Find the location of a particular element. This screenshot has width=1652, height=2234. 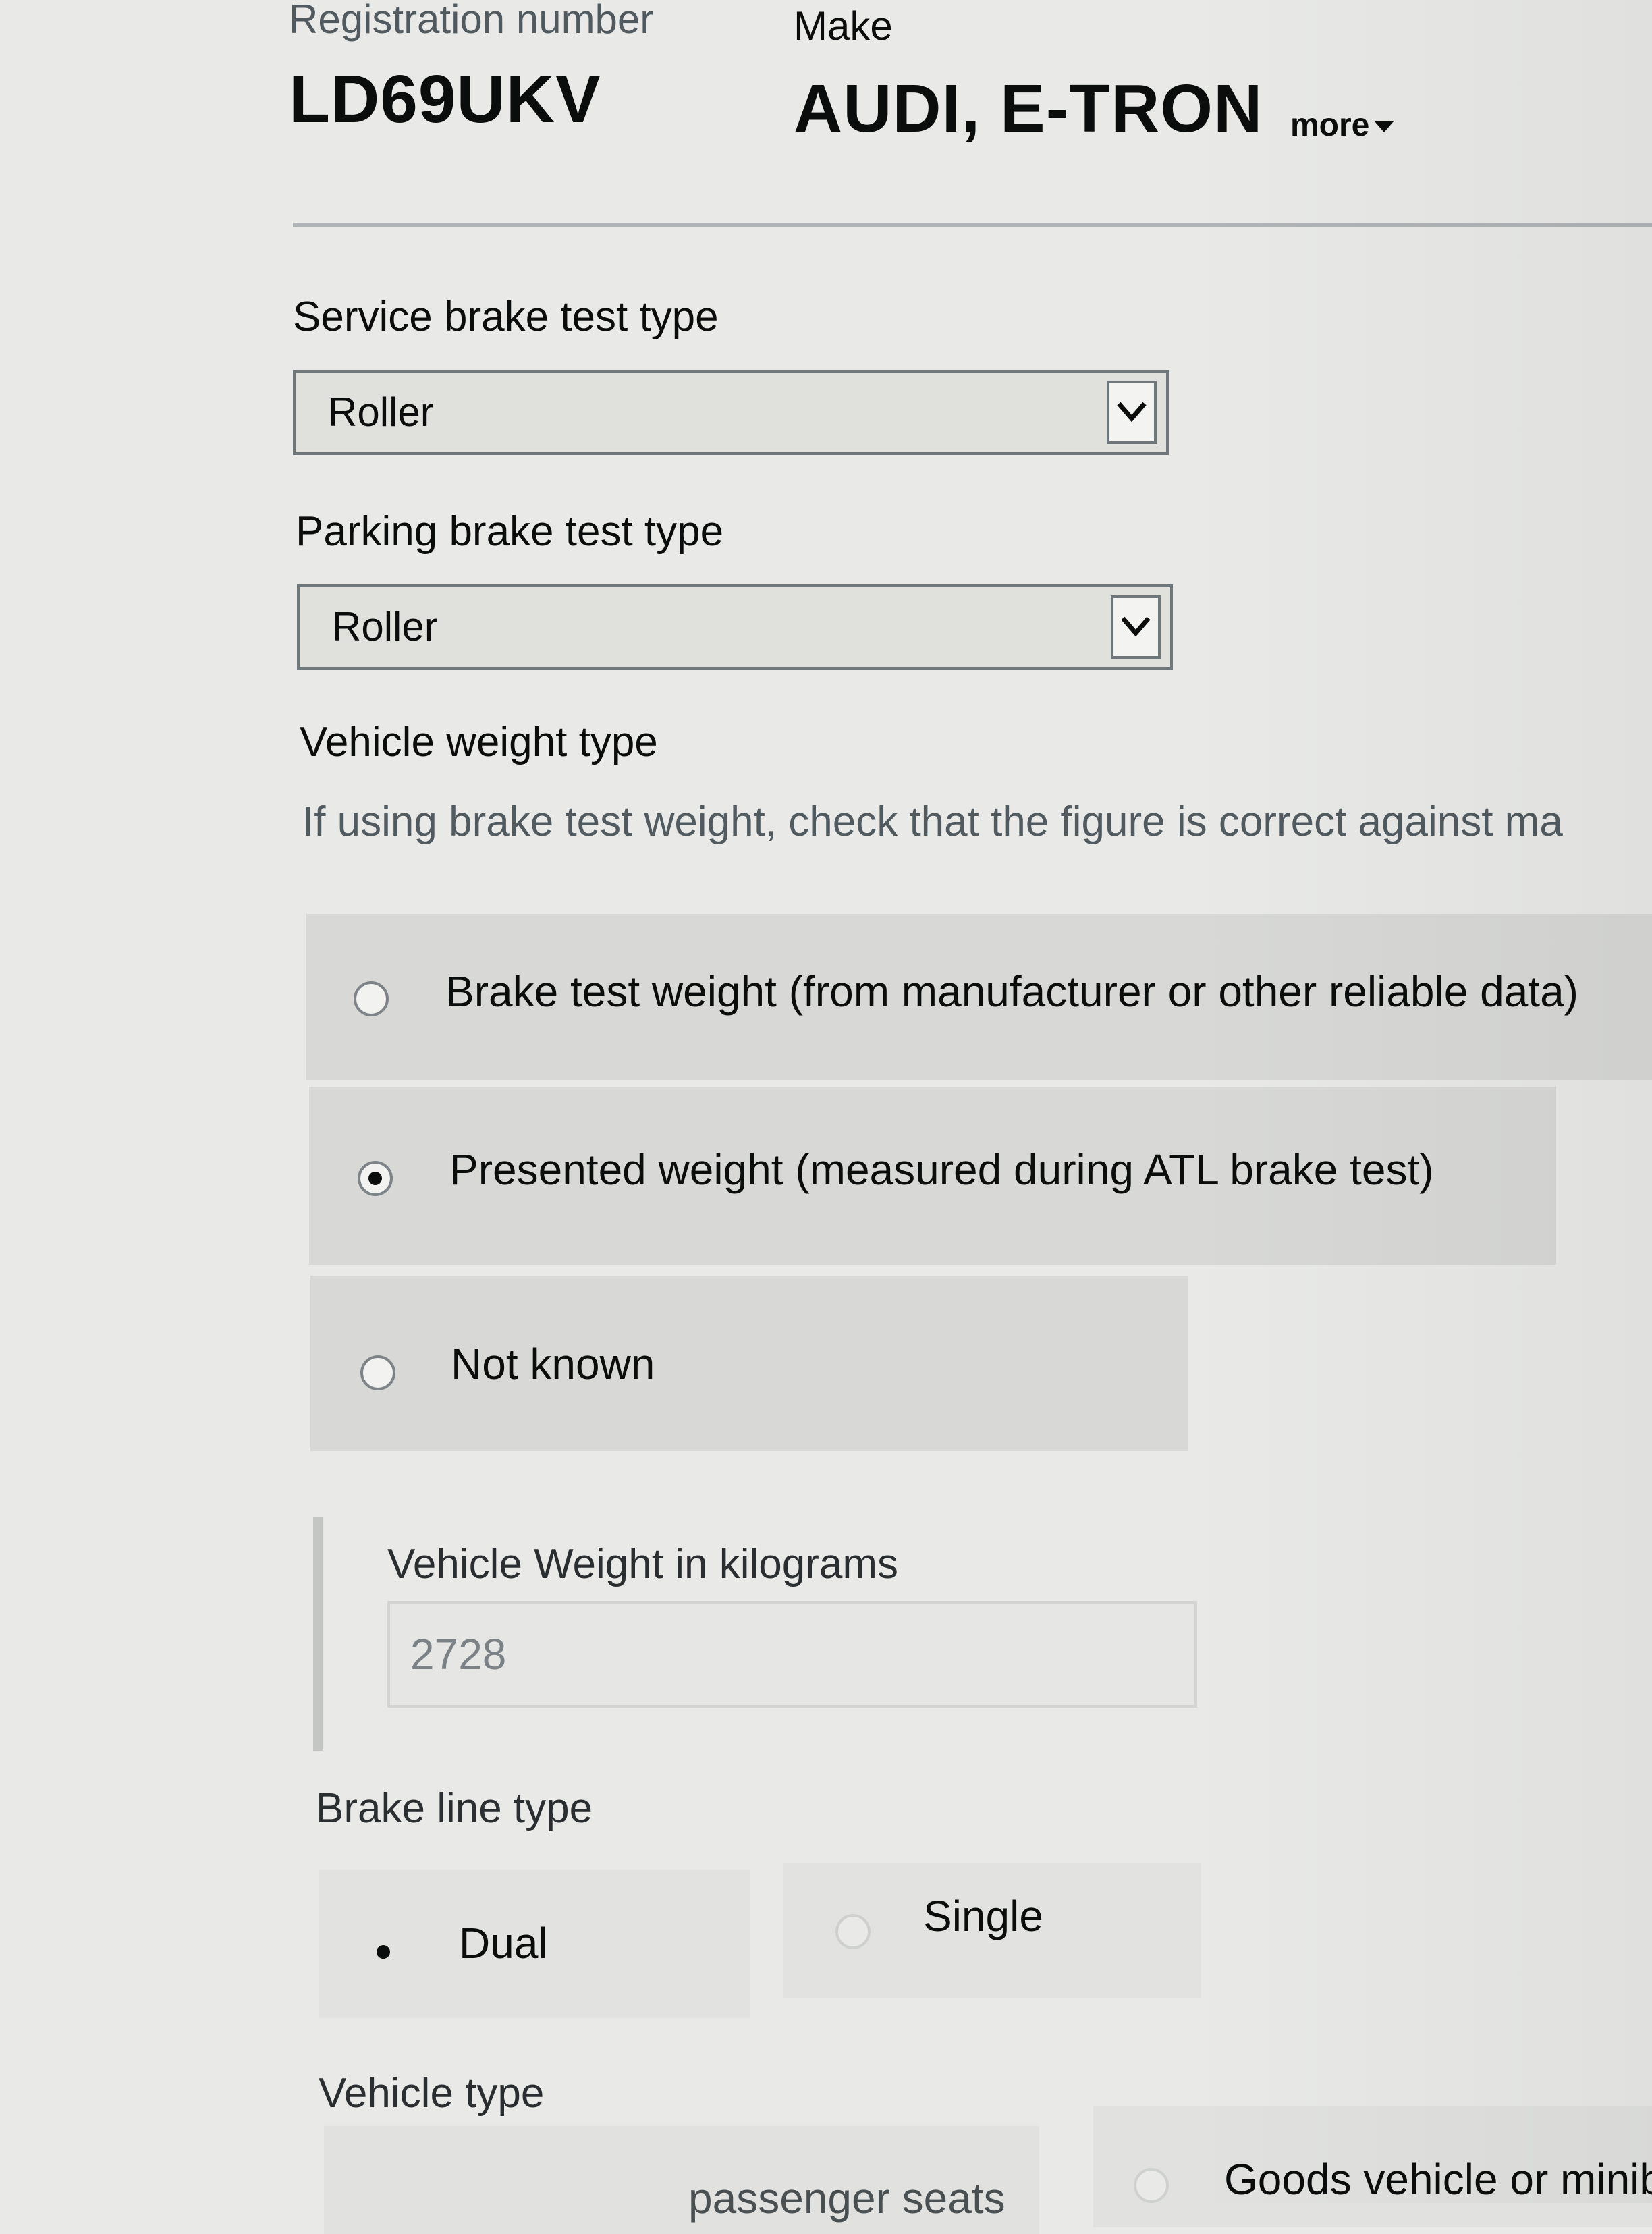

service-brake-label: Service brake test type is located at coordinates (506, 317).